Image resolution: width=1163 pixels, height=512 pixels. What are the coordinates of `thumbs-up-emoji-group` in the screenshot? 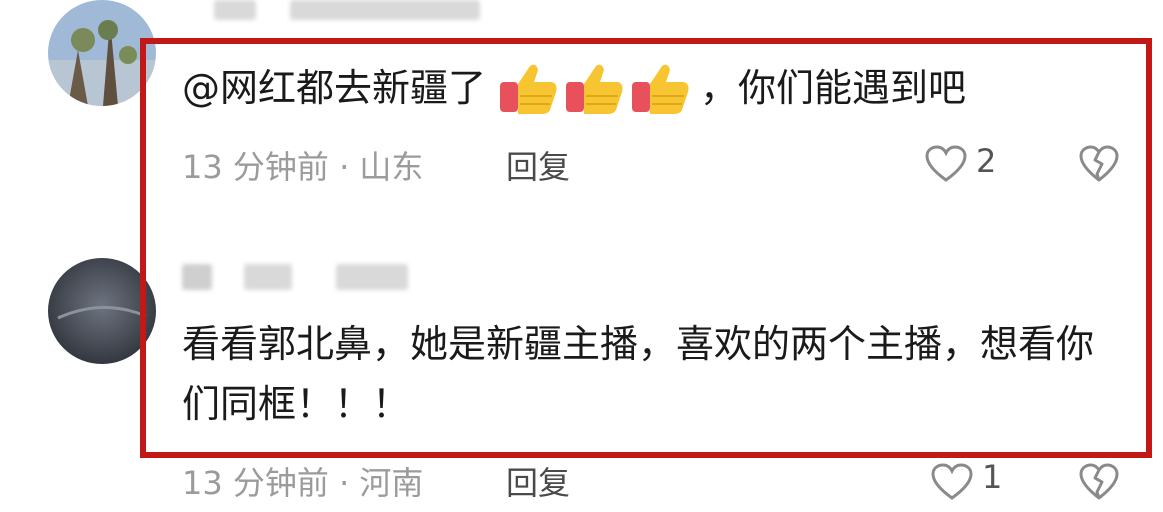 It's located at (595, 88).